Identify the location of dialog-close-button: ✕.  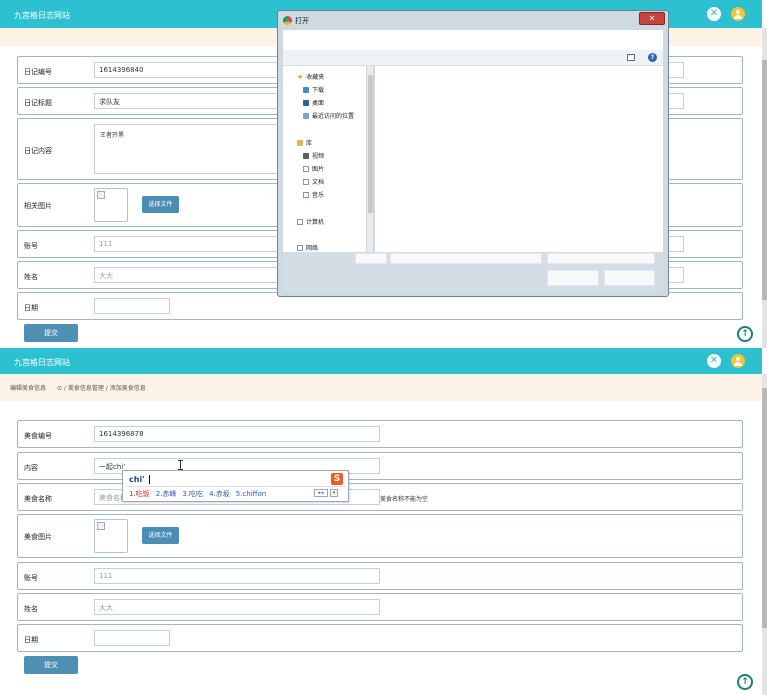
(652, 18).